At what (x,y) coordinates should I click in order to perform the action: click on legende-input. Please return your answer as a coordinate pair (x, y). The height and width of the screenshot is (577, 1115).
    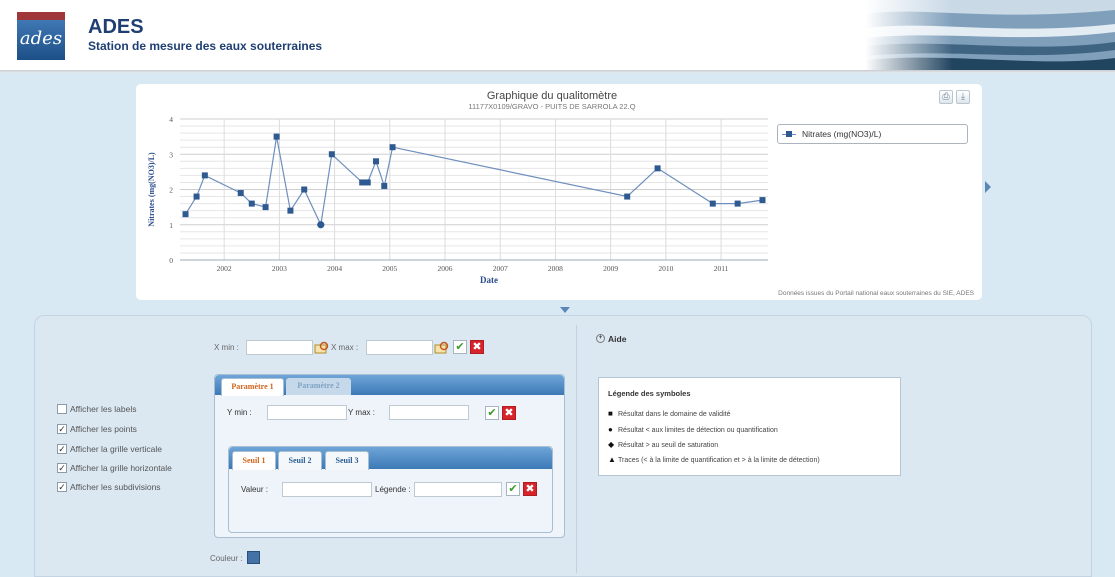
    Looking at the image, I should click on (458, 489).